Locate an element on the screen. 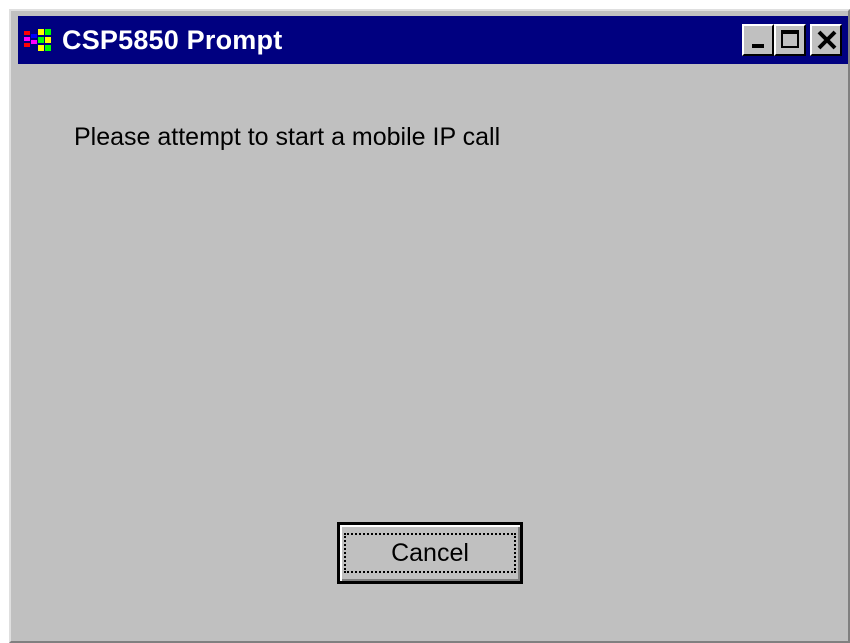  focus-rectangle: Cancel is located at coordinates (430, 553).